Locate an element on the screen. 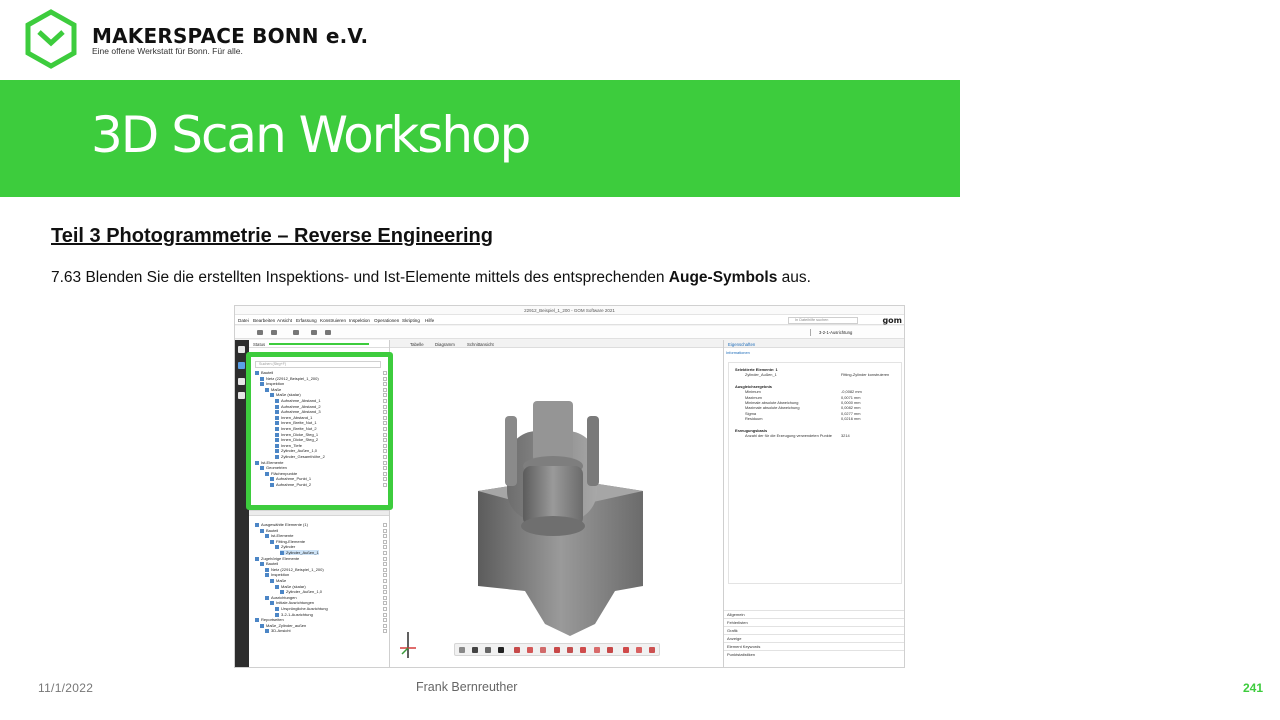  tree-item: Zylinder_Außen_1,0 is located at coordinates (301, 591).